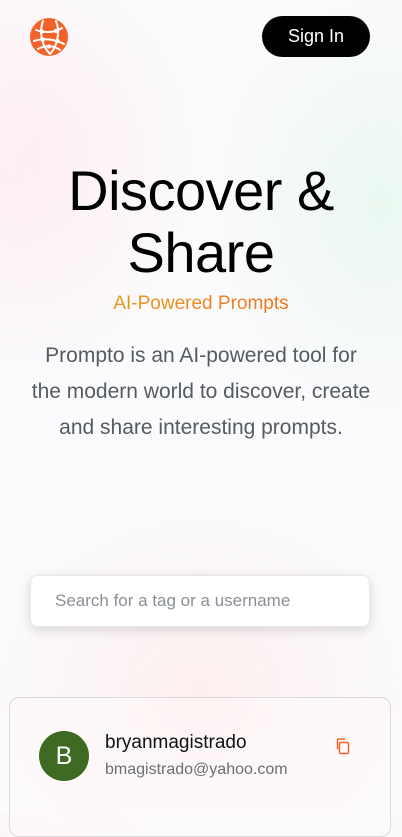  Describe the element at coordinates (64, 756) in the screenshot. I see `avatar: B` at that location.